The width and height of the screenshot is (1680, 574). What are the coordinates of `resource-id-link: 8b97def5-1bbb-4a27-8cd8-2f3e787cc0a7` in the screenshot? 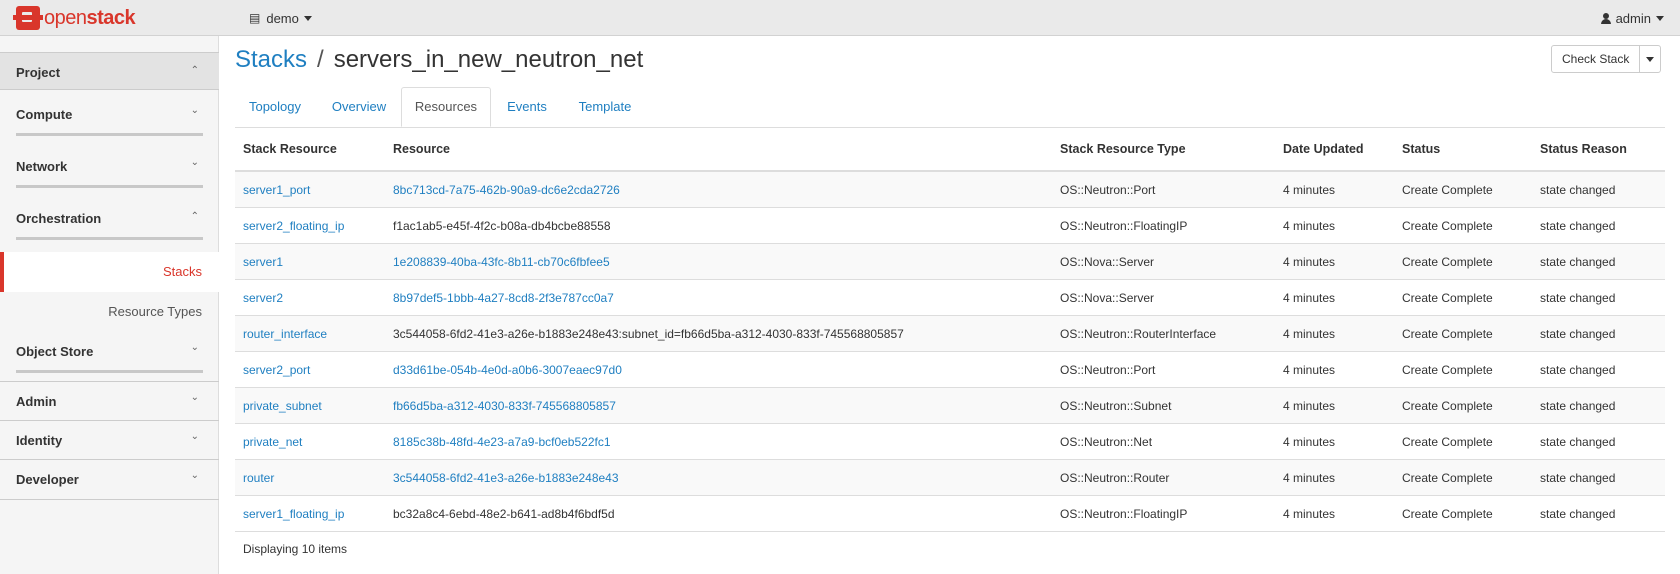 It's located at (503, 298).